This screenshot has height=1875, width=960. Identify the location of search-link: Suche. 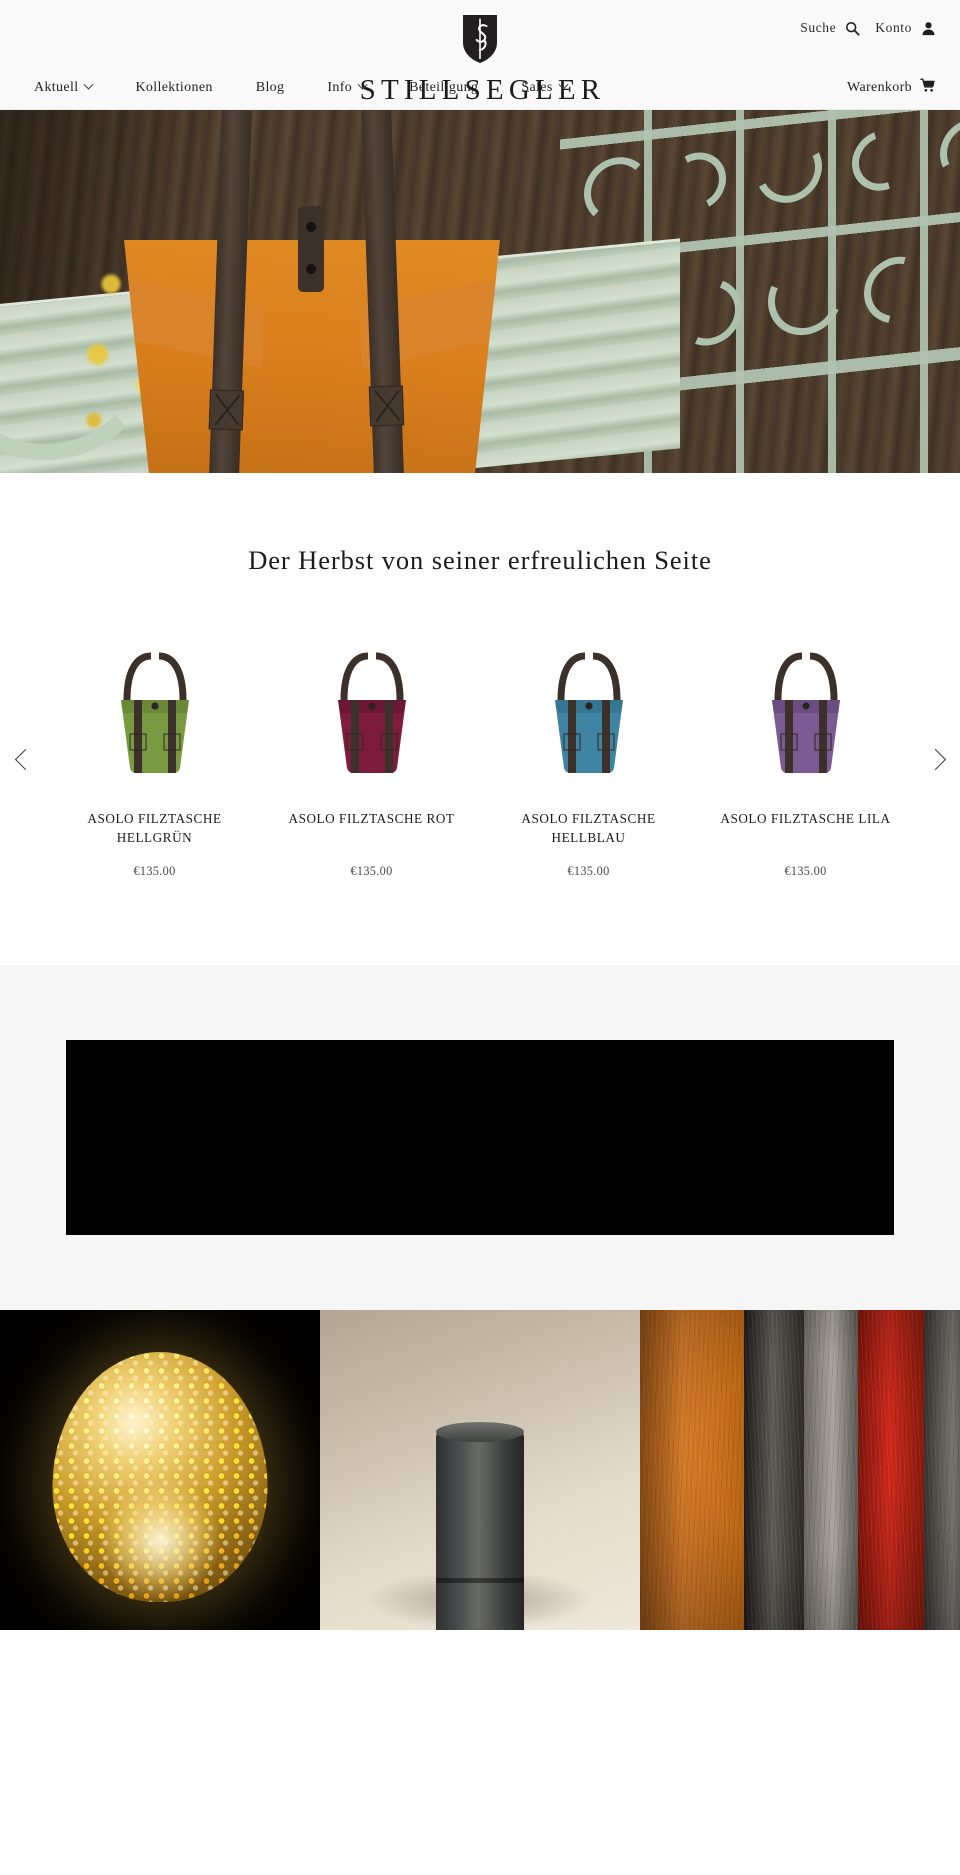
(818, 28).